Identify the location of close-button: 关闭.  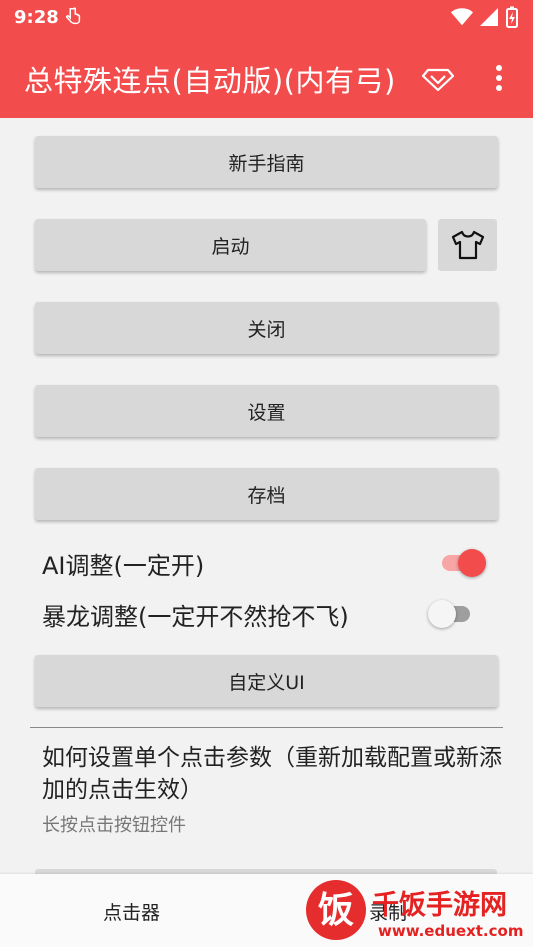
(266, 328).